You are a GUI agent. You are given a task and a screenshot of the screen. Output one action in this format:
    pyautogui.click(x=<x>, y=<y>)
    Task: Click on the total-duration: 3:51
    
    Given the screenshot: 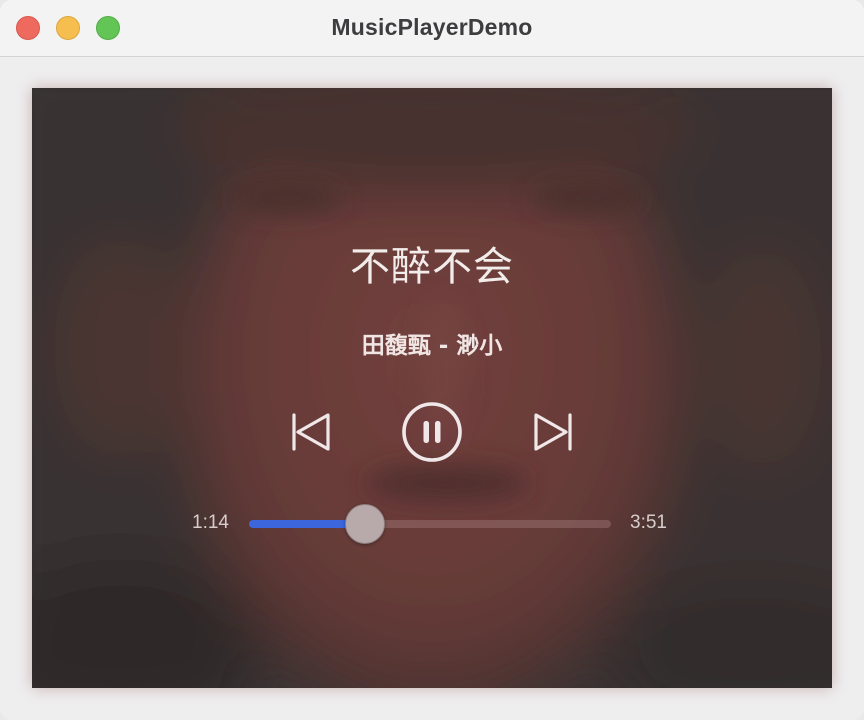 What is the action you would take?
    pyautogui.click(x=648, y=522)
    